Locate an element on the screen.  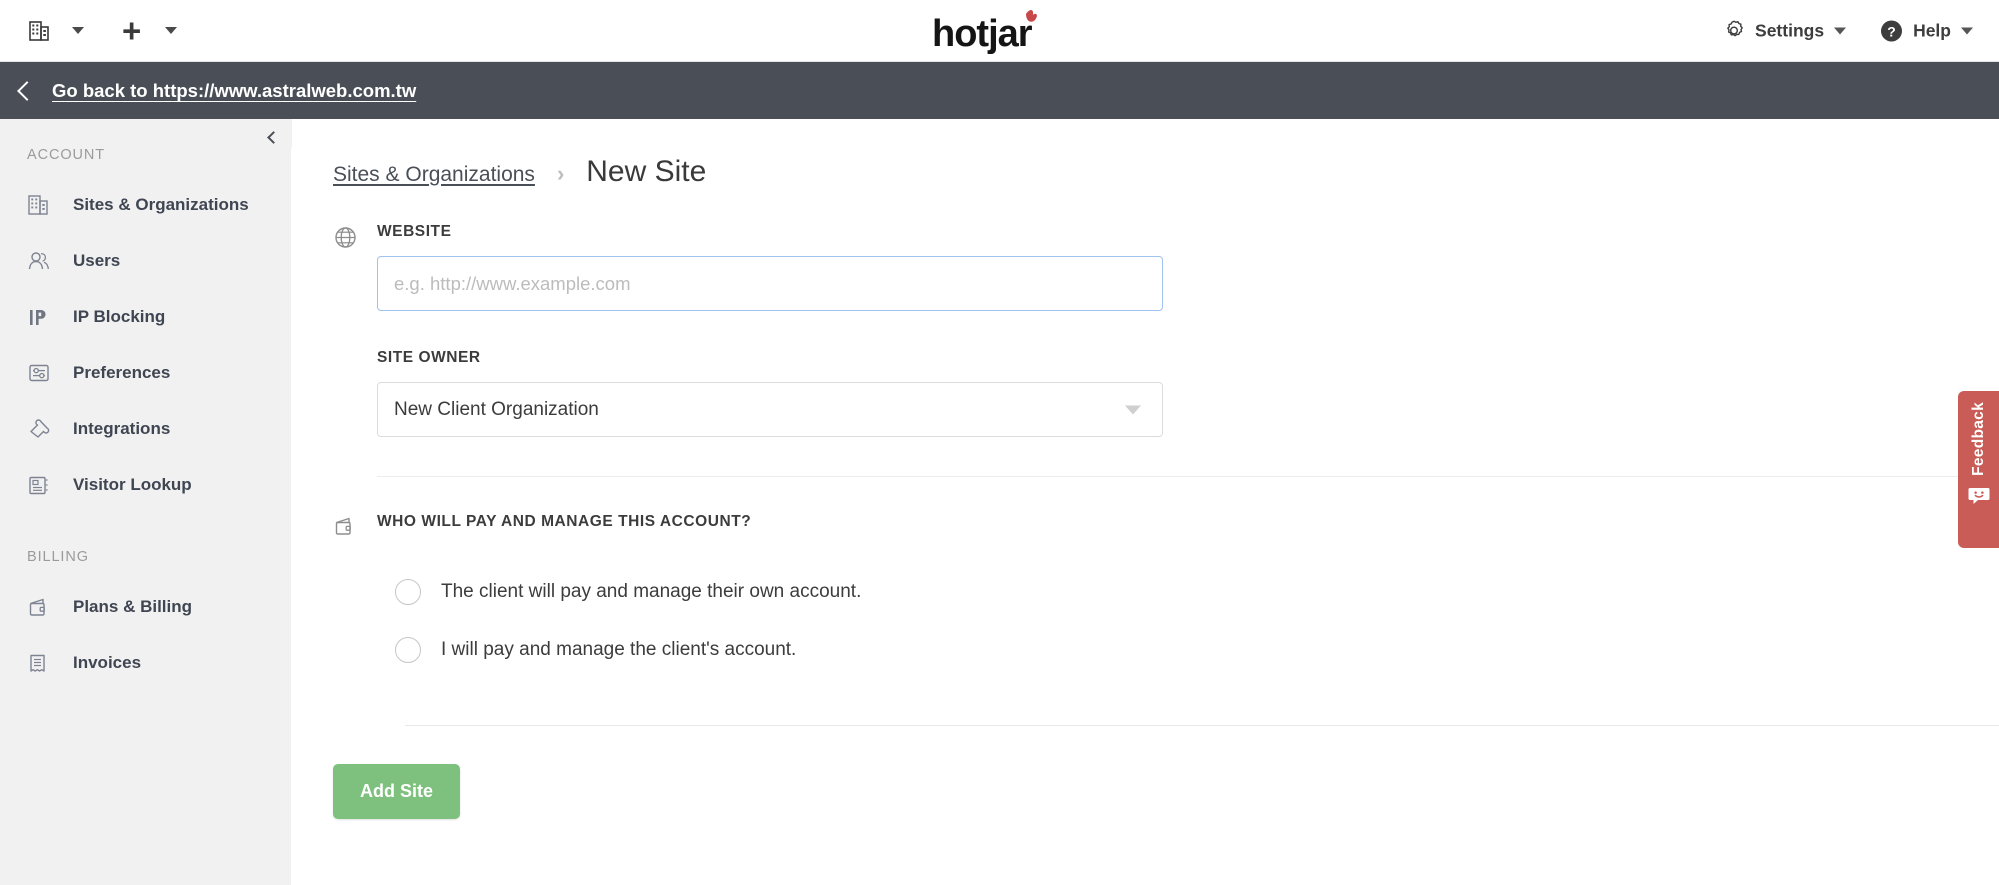
sidebar-item-label: IP Blocking is located at coordinates (119, 316).